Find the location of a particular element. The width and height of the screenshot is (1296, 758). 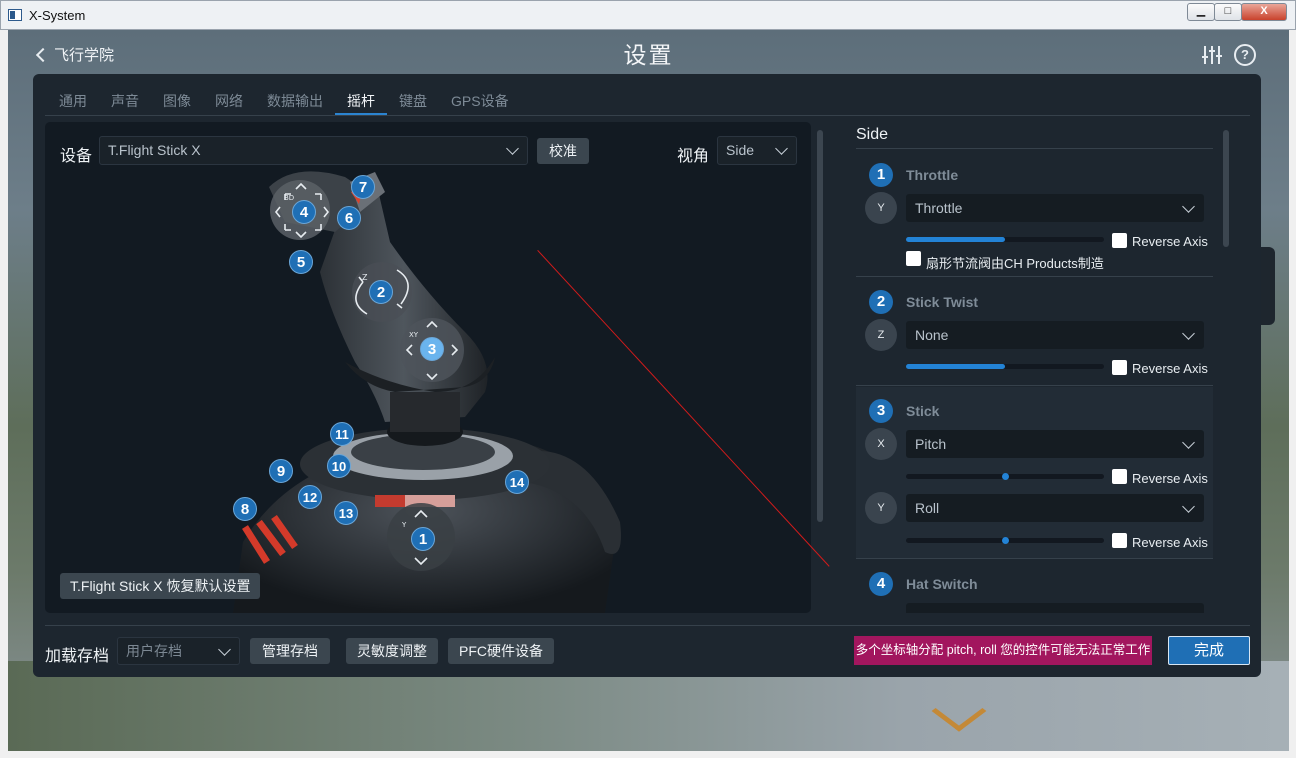

tab-bar: 通用 声音 图像 网络 数据输出 摇杆 键盘 GPS设备 is located at coordinates (284, 103).